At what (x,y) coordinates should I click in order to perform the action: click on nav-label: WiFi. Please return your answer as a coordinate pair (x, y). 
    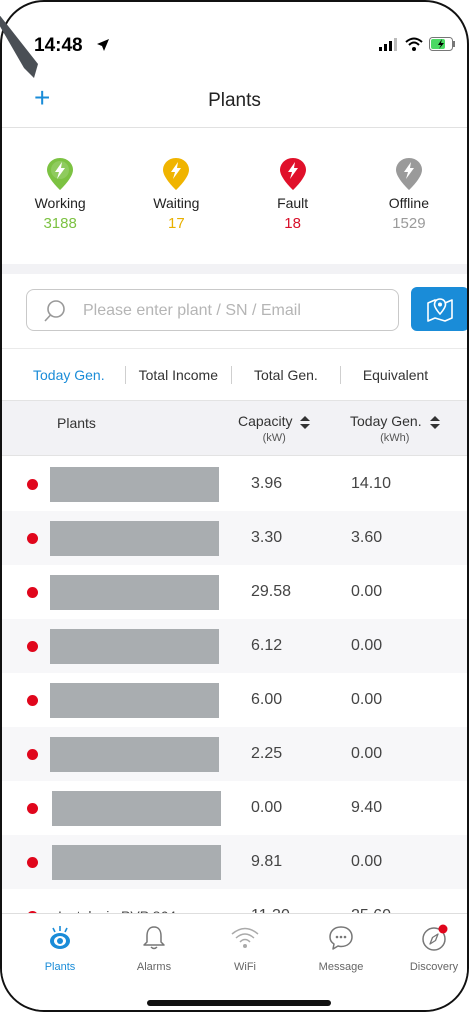
    Looking at the image, I should click on (245, 967).